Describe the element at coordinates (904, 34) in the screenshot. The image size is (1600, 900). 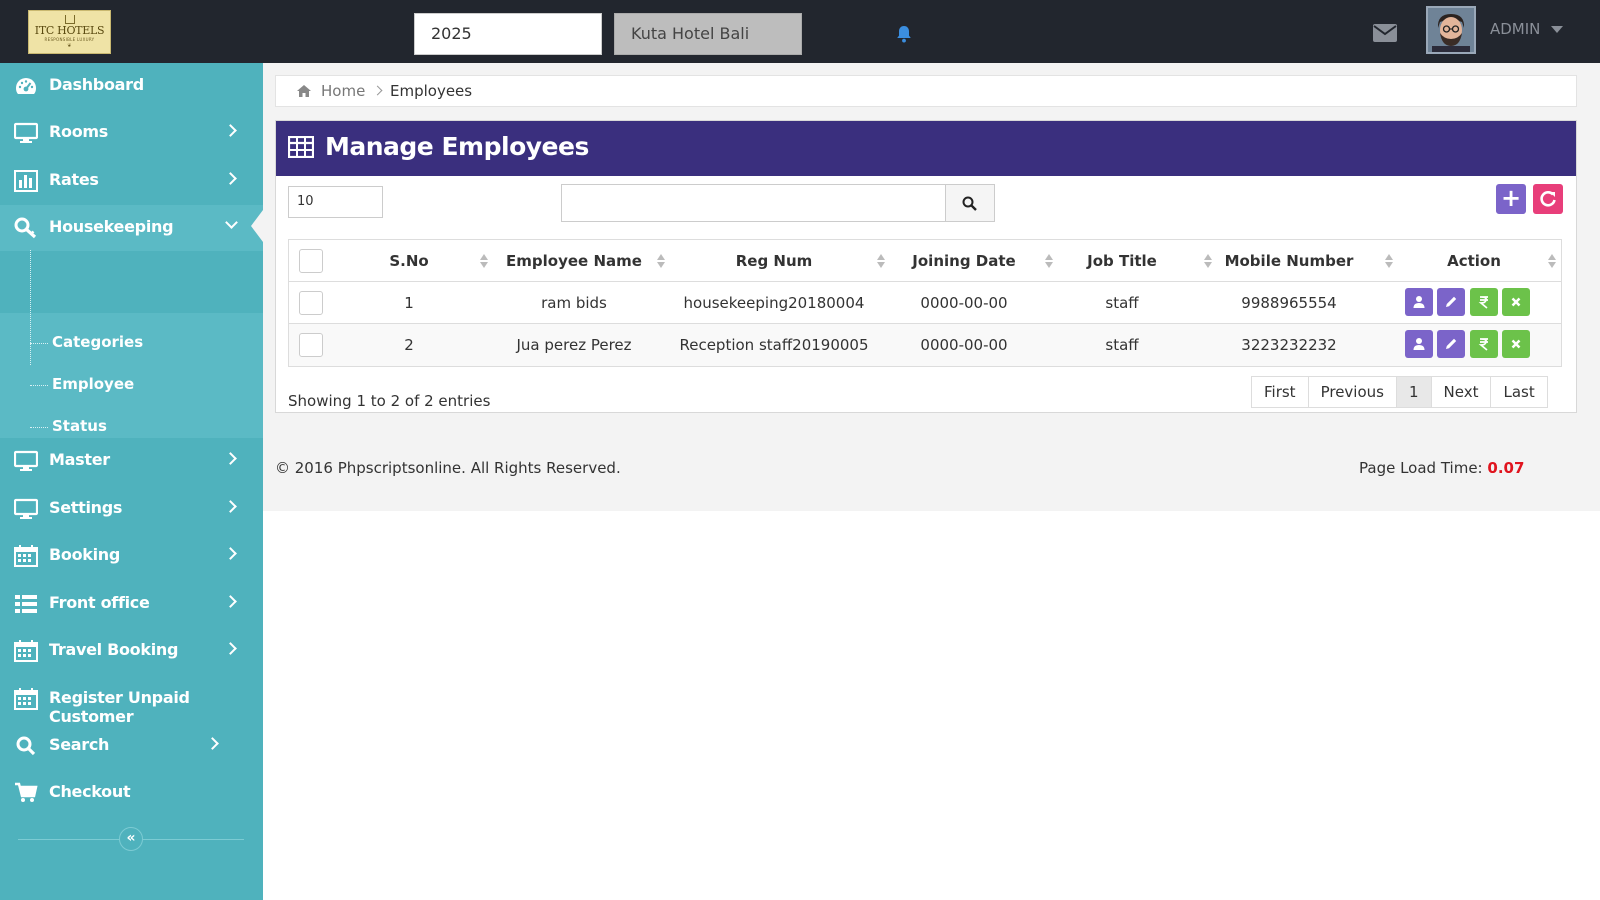
I see `bell-icon` at that location.